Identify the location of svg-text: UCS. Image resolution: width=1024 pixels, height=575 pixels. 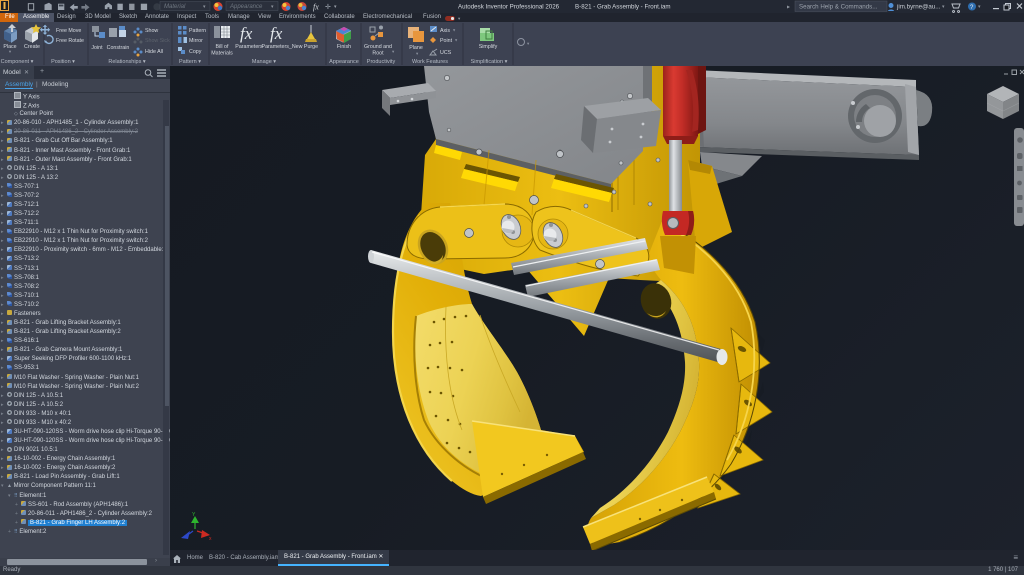
(446, 53).